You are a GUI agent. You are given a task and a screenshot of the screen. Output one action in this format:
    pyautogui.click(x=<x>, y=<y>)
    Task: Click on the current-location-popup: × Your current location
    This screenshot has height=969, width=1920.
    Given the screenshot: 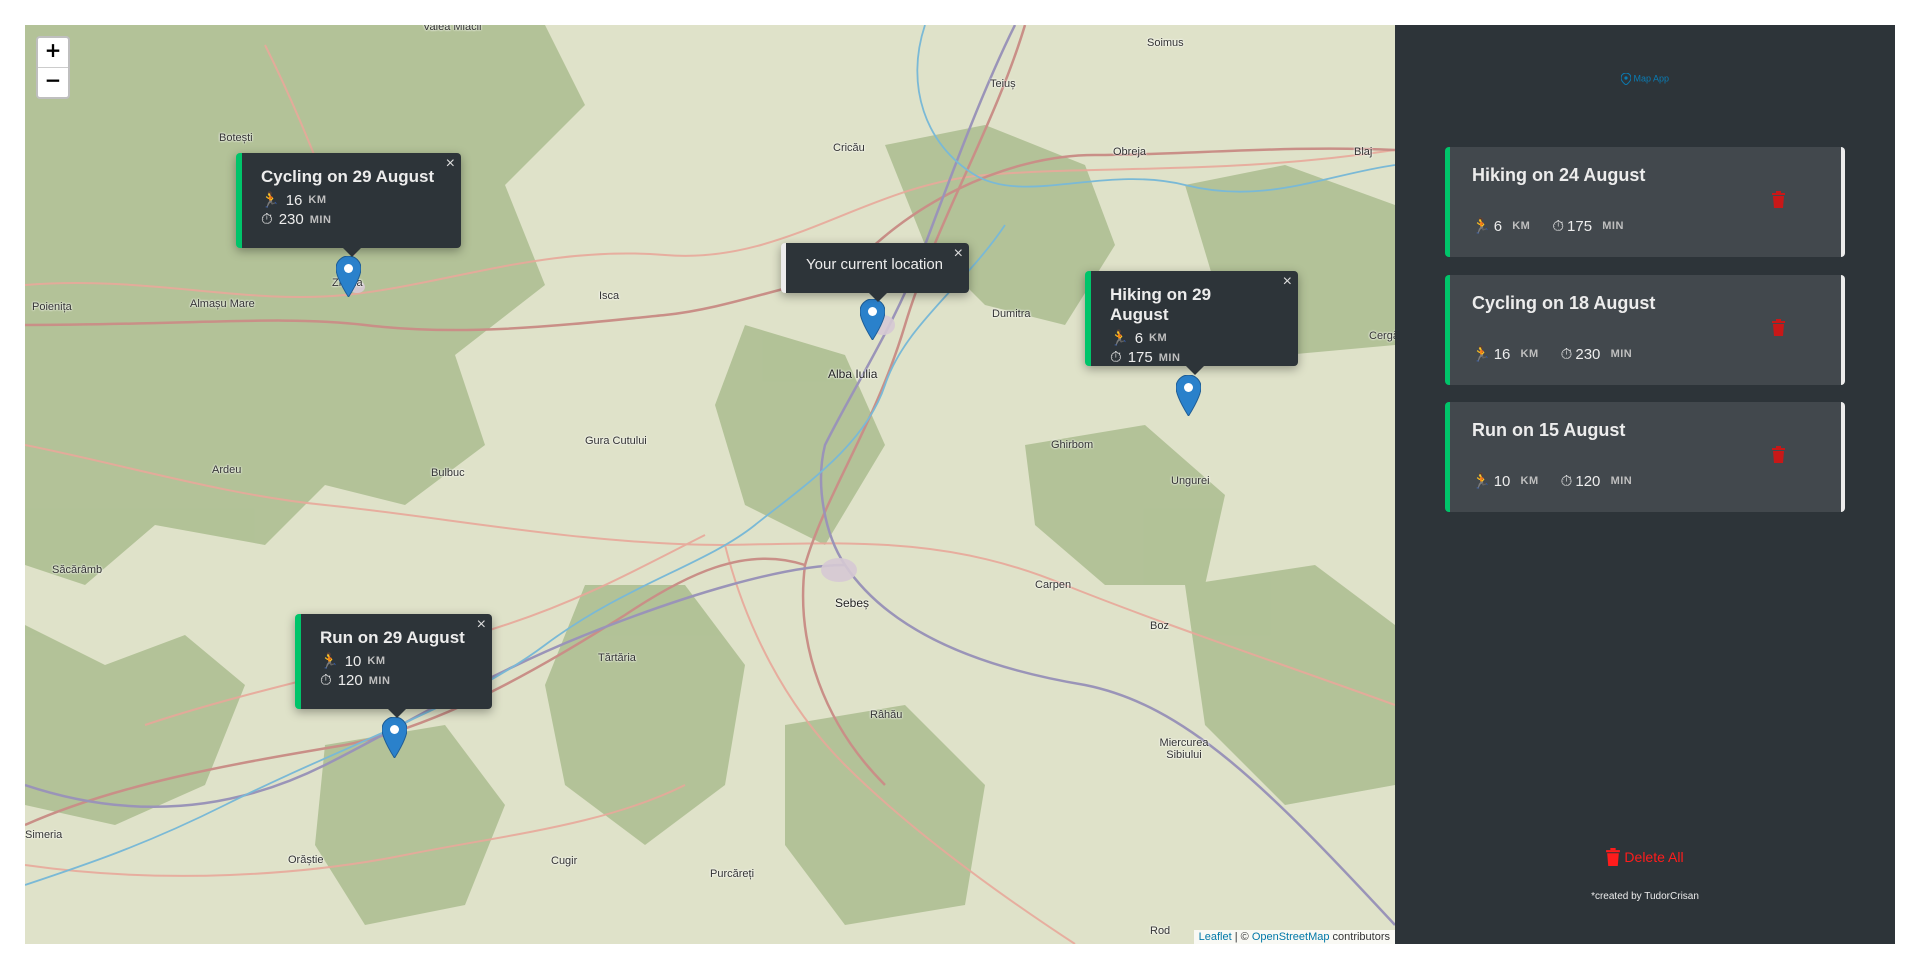 What is the action you would take?
    pyautogui.click(x=875, y=272)
    